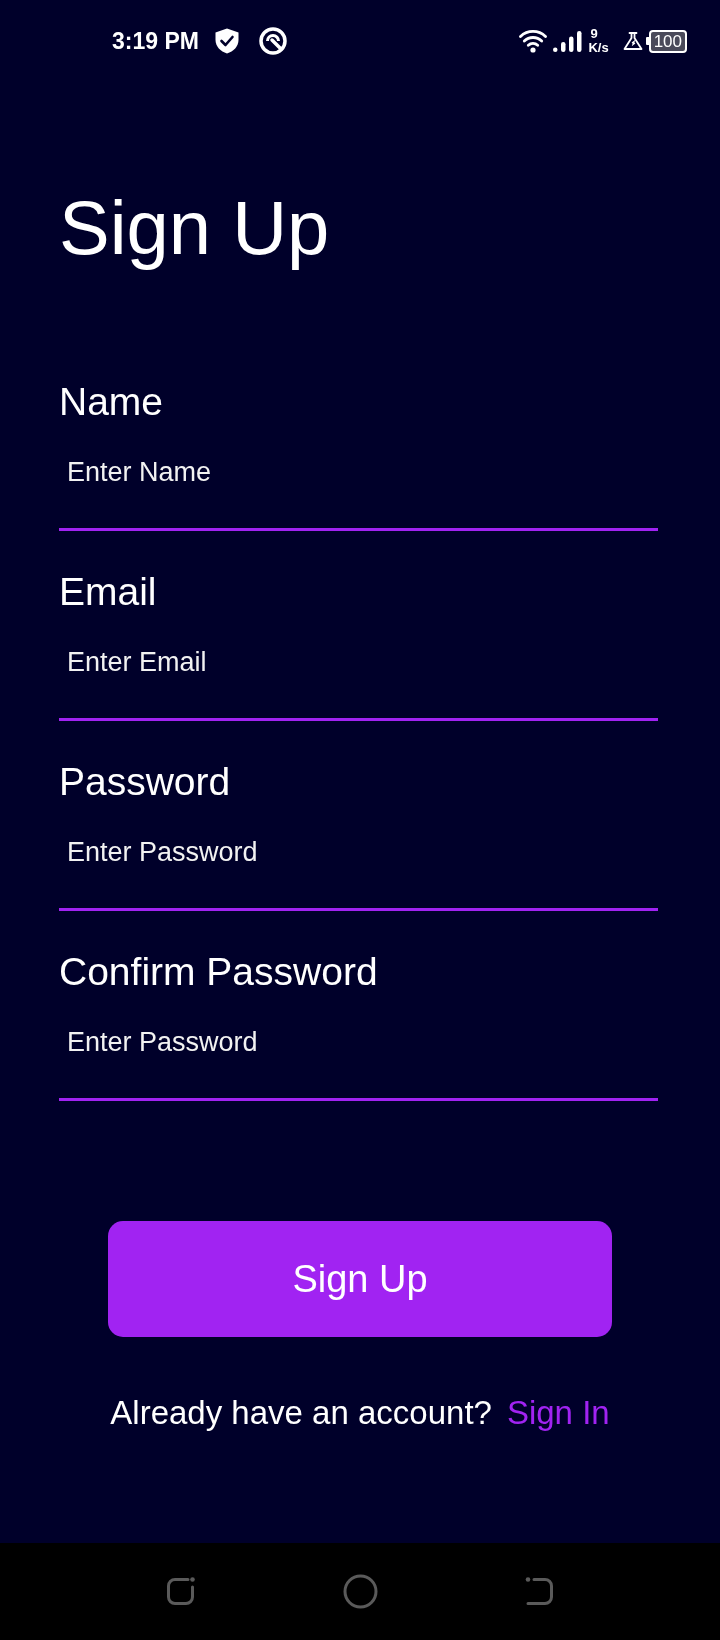  Describe the element at coordinates (112, 402) in the screenshot. I see `field-label: Name` at that location.